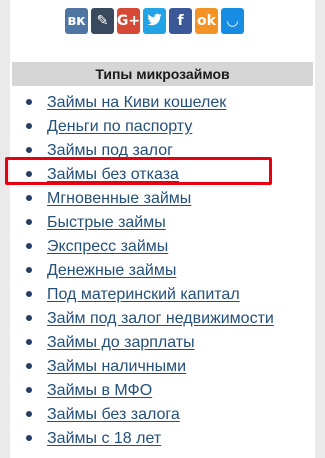  I want to click on microloan-type-link: Мгновенные займы, so click(119, 198).